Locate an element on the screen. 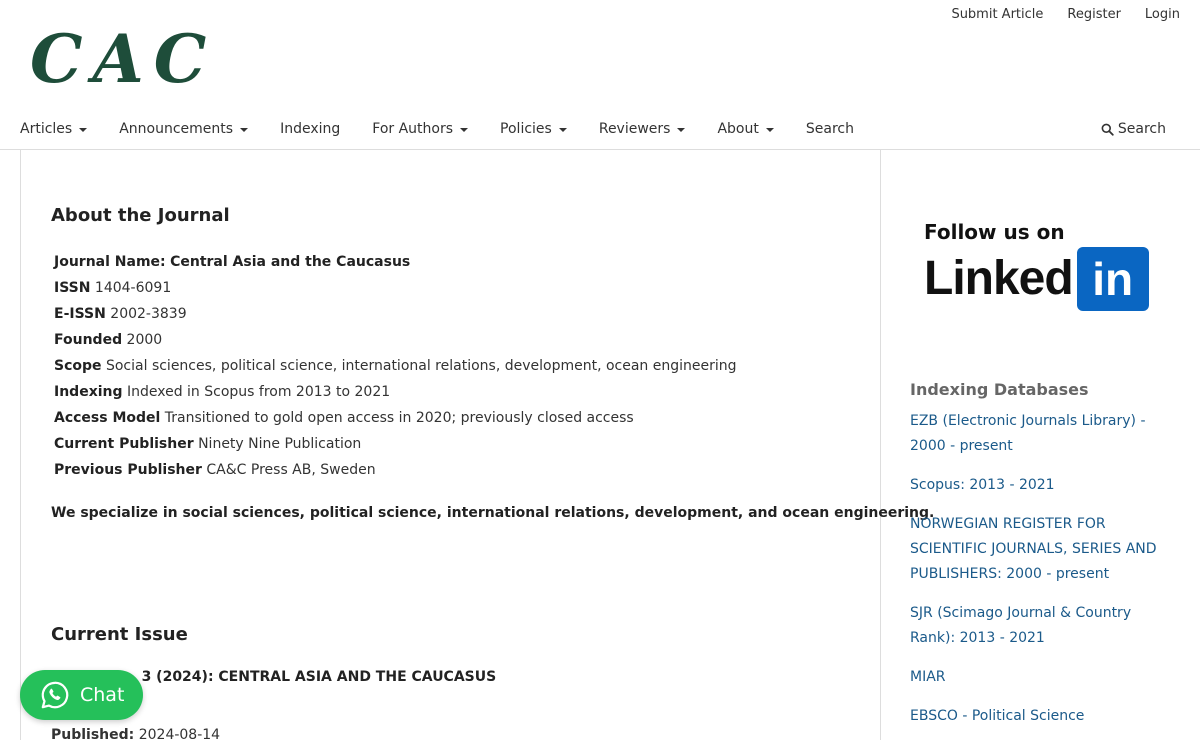 The width and height of the screenshot is (1200, 740). nav-label: Policies is located at coordinates (526, 129).